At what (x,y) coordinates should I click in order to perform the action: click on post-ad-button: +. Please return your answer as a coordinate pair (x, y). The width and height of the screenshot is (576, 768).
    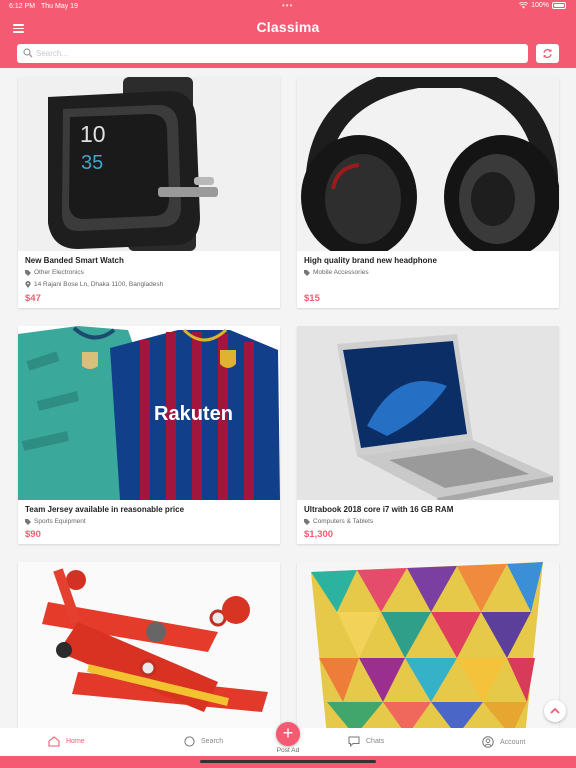
    Looking at the image, I should click on (288, 734).